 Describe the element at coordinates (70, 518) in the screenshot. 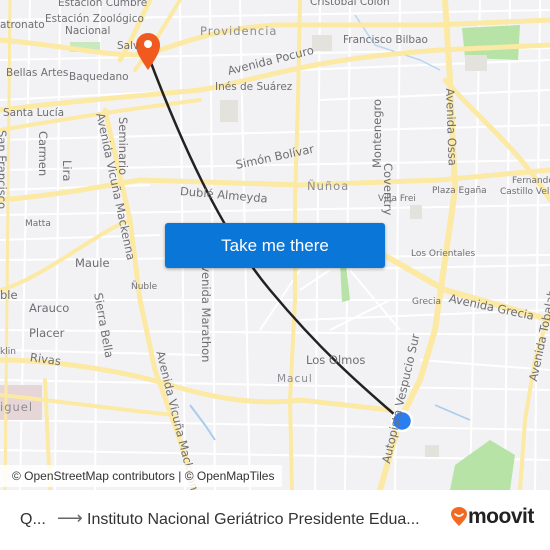

I see `arrow-right-icon: ⟶` at that location.